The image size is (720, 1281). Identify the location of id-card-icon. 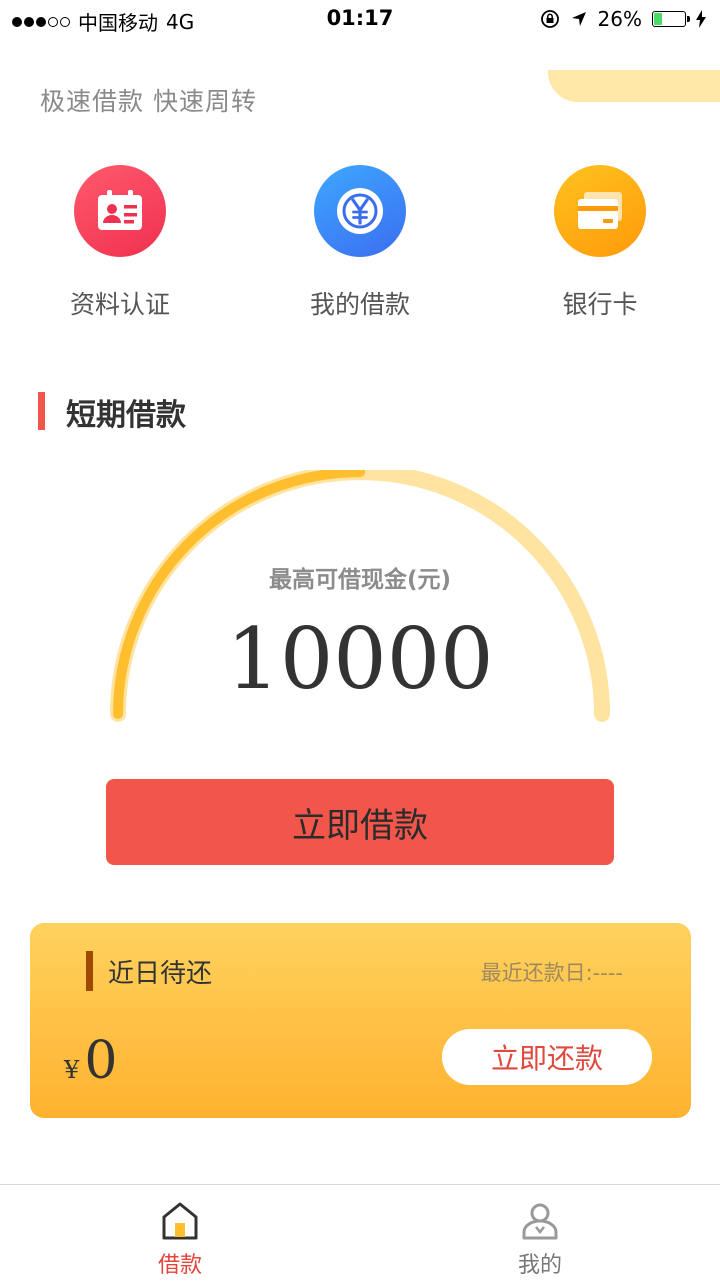
(120, 211).